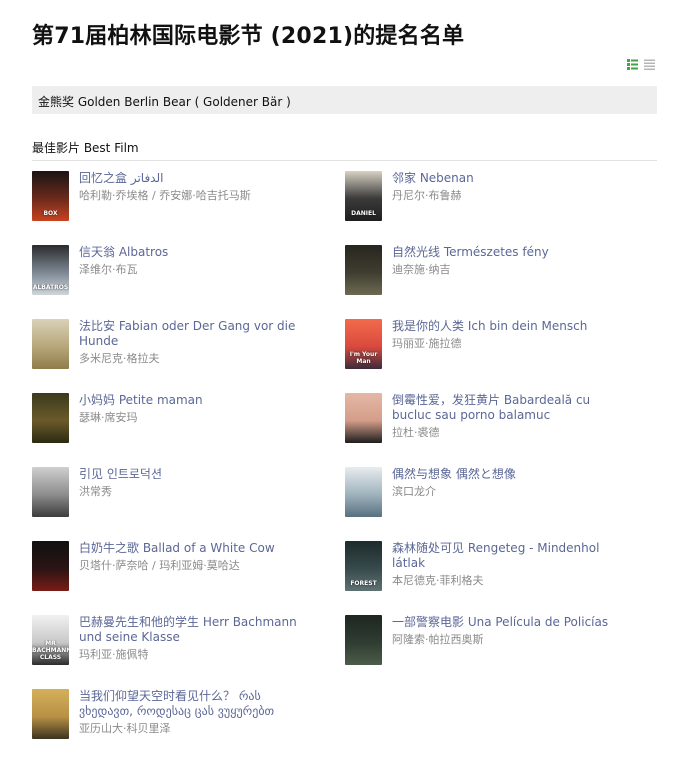 The height and width of the screenshot is (784, 691). Describe the element at coordinates (427, 195) in the screenshot. I see `director-link: 丹尼尔·布鲁赫` at that location.